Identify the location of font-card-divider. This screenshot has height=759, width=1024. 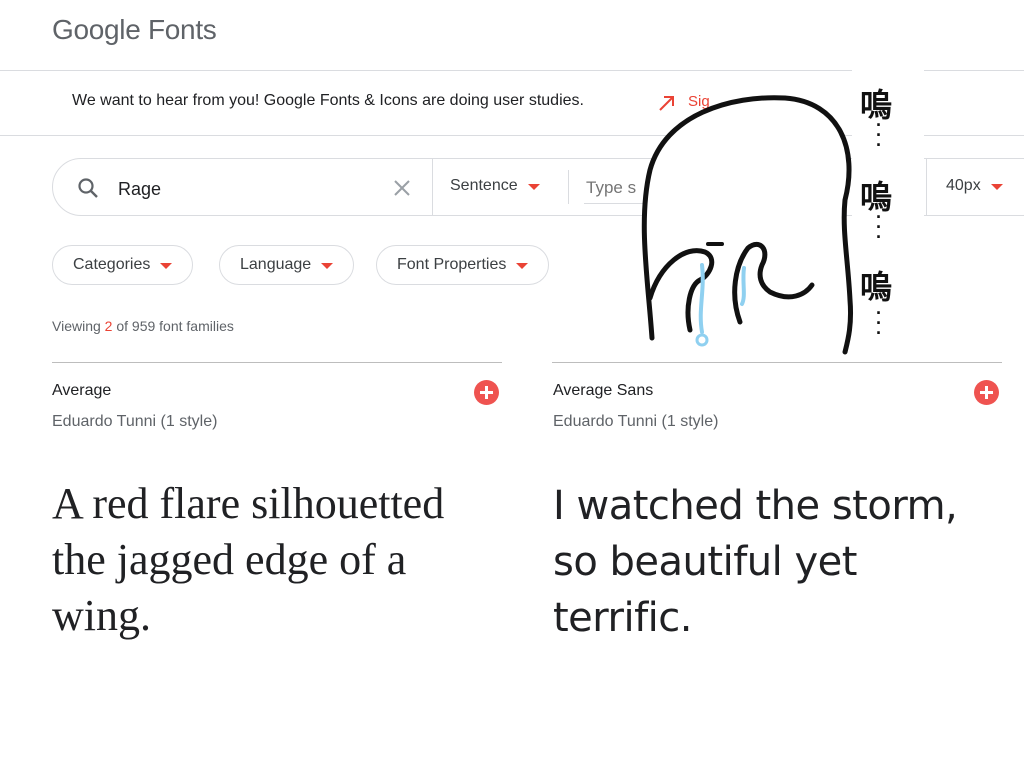
(277, 362).